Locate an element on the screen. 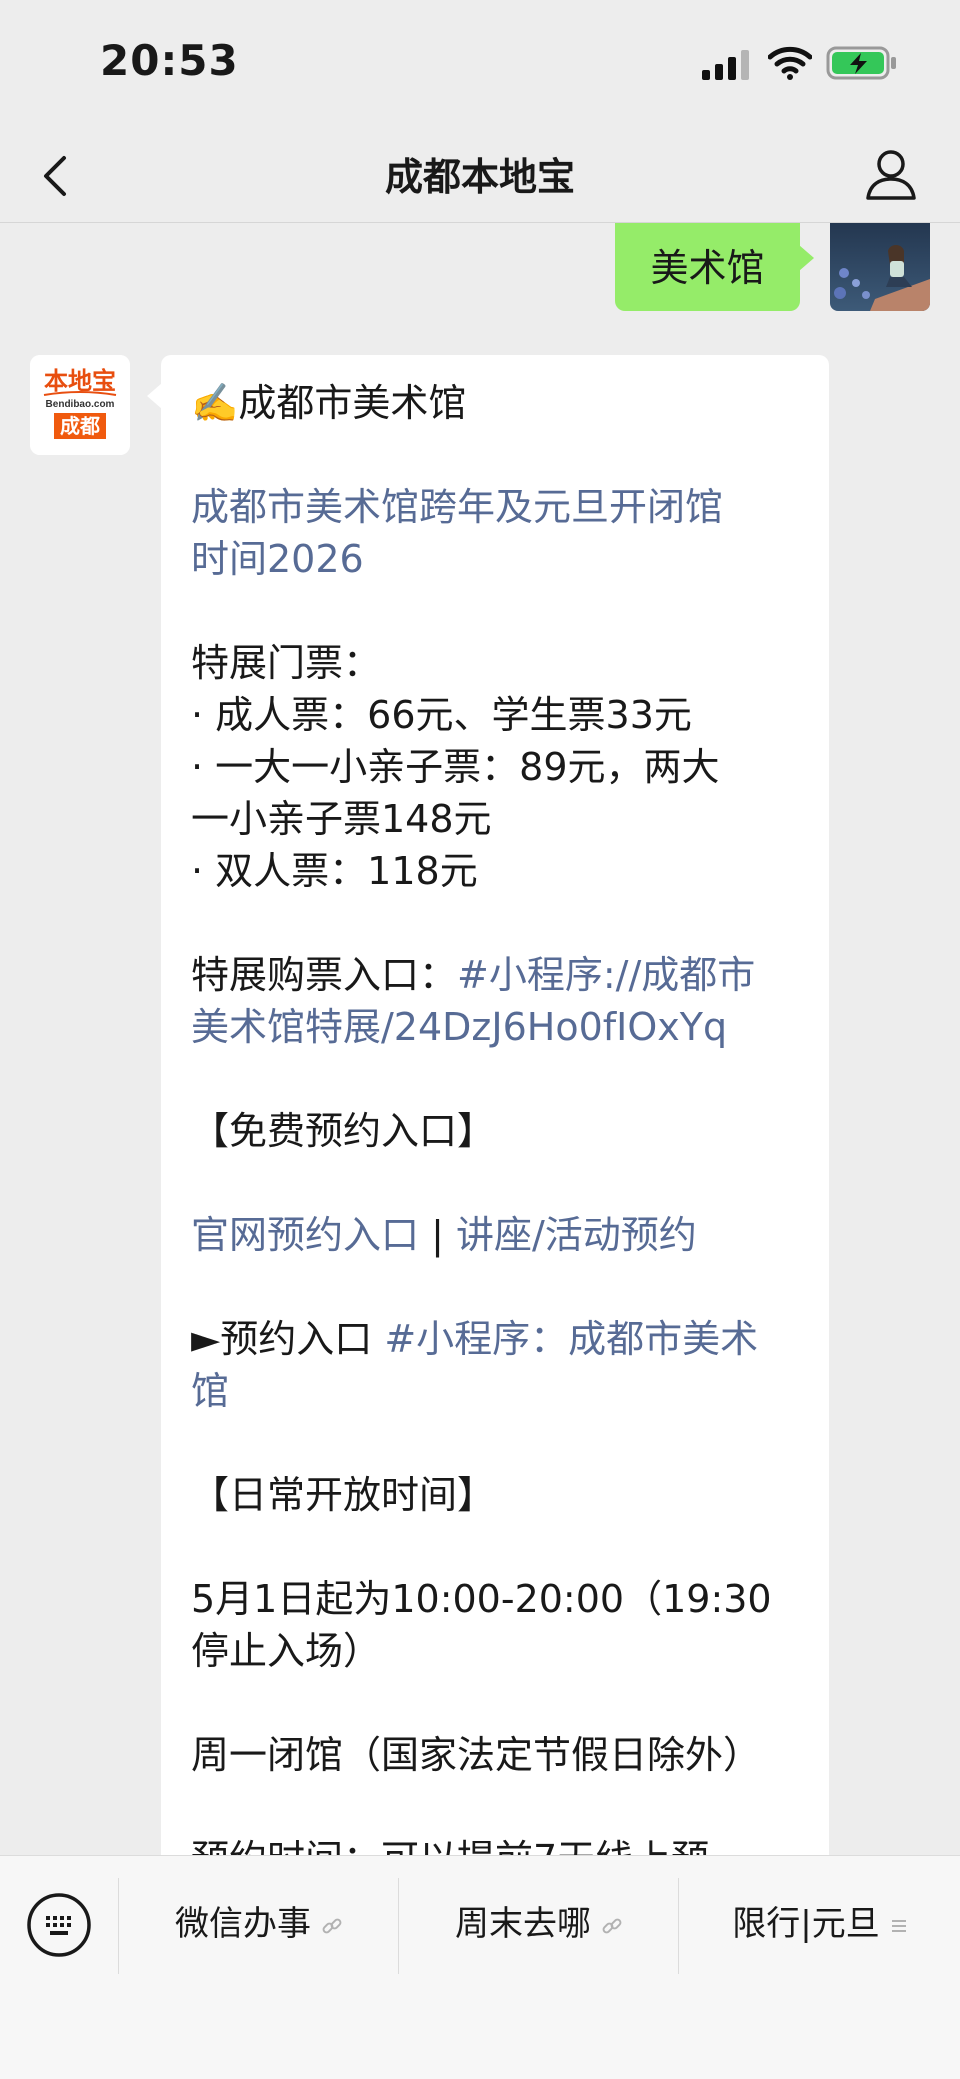 The image size is (960, 2079). page-title: 成都本地宝 is located at coordinates (479, 177).